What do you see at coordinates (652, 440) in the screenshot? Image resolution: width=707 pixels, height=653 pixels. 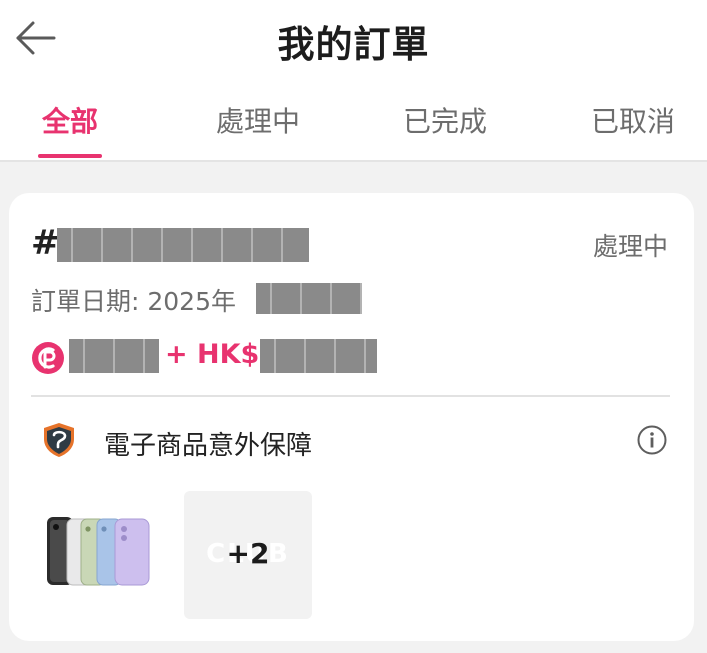 I see `info-icon` at bounding box center [652, 440].